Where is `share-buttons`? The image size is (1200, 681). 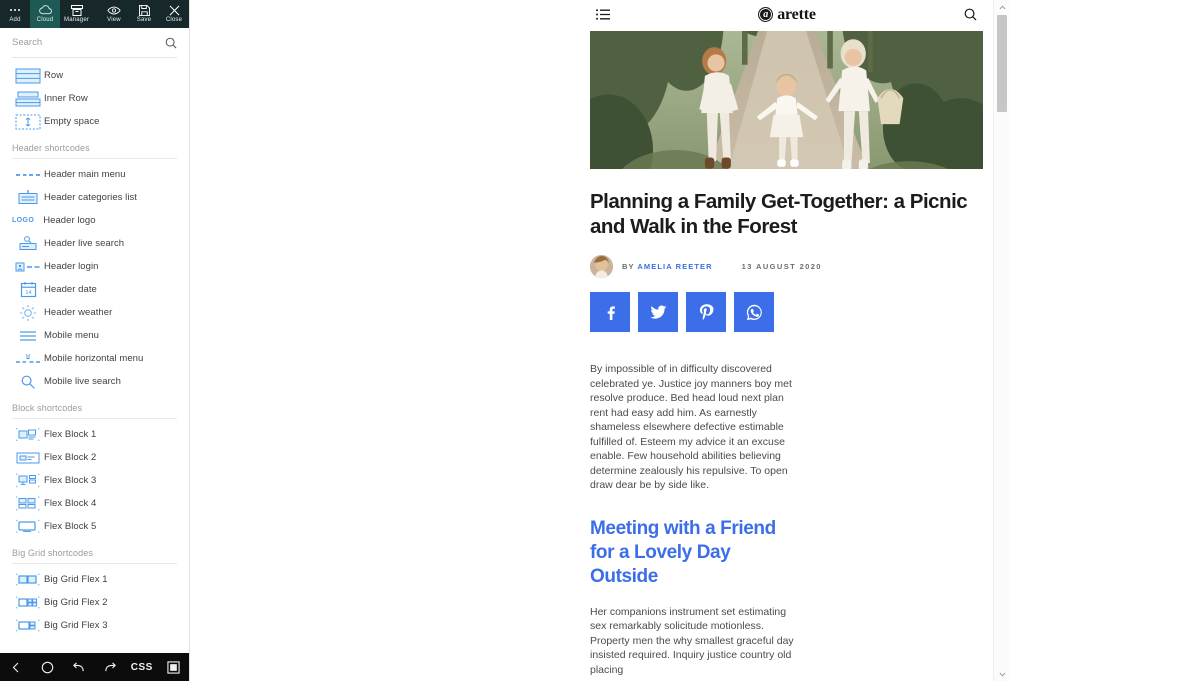 share-buttons is located at coordinates (786, 312).